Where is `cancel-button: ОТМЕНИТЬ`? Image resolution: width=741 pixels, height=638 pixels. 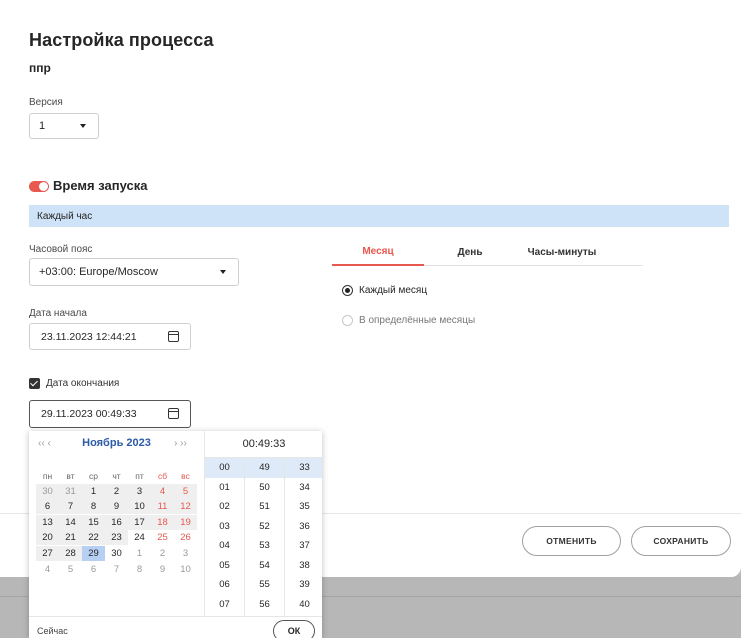
cancel-button: ОТМЕНИТЬ is located at coordinates (571, 541).